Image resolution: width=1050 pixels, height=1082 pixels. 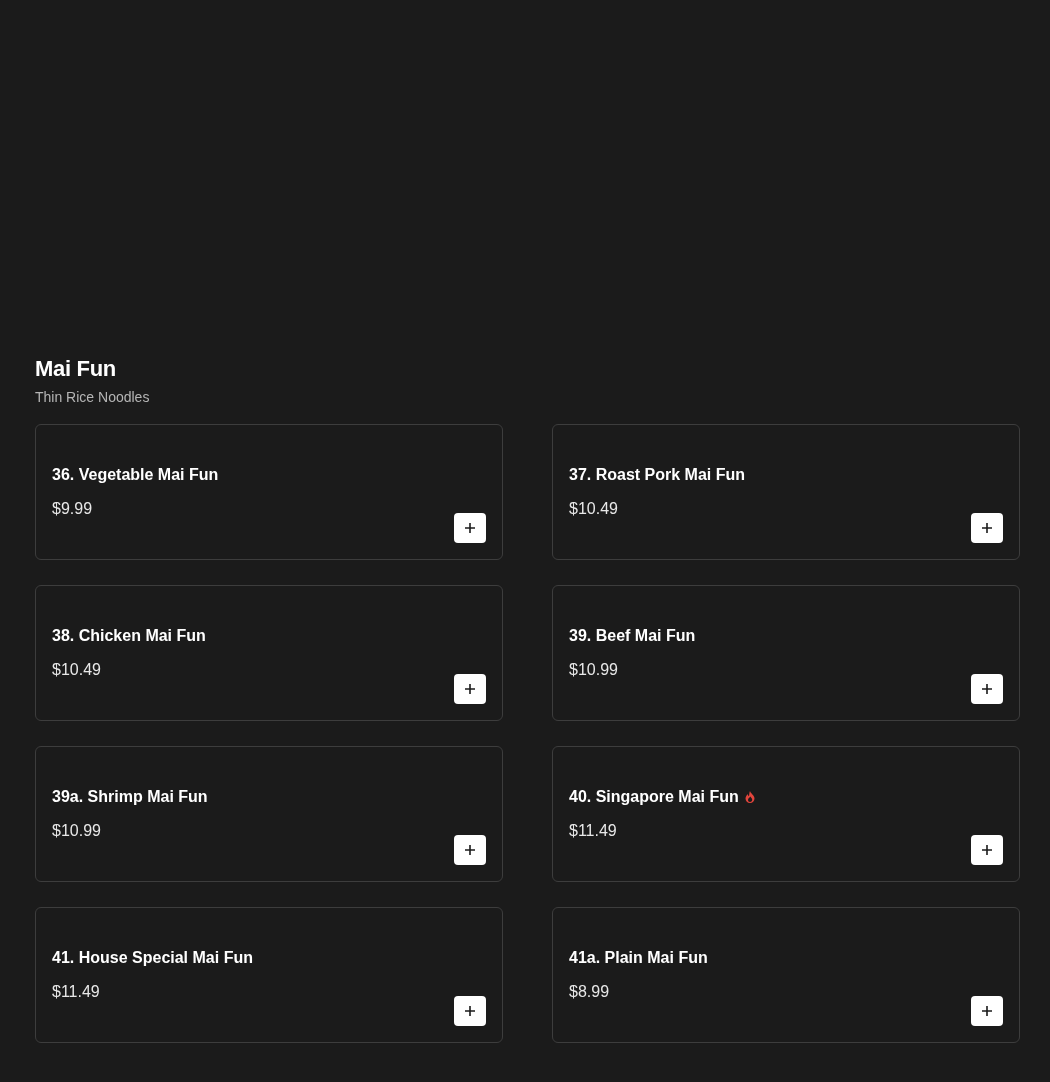 I want to click on item-name: 39. Beef Mai Fun, so click(x=632, y=636).